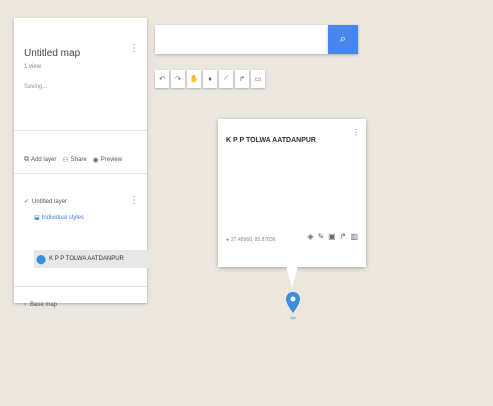 The width and height of the screenshot is (493, 406). I want to click on search-box, so click(241, 39).